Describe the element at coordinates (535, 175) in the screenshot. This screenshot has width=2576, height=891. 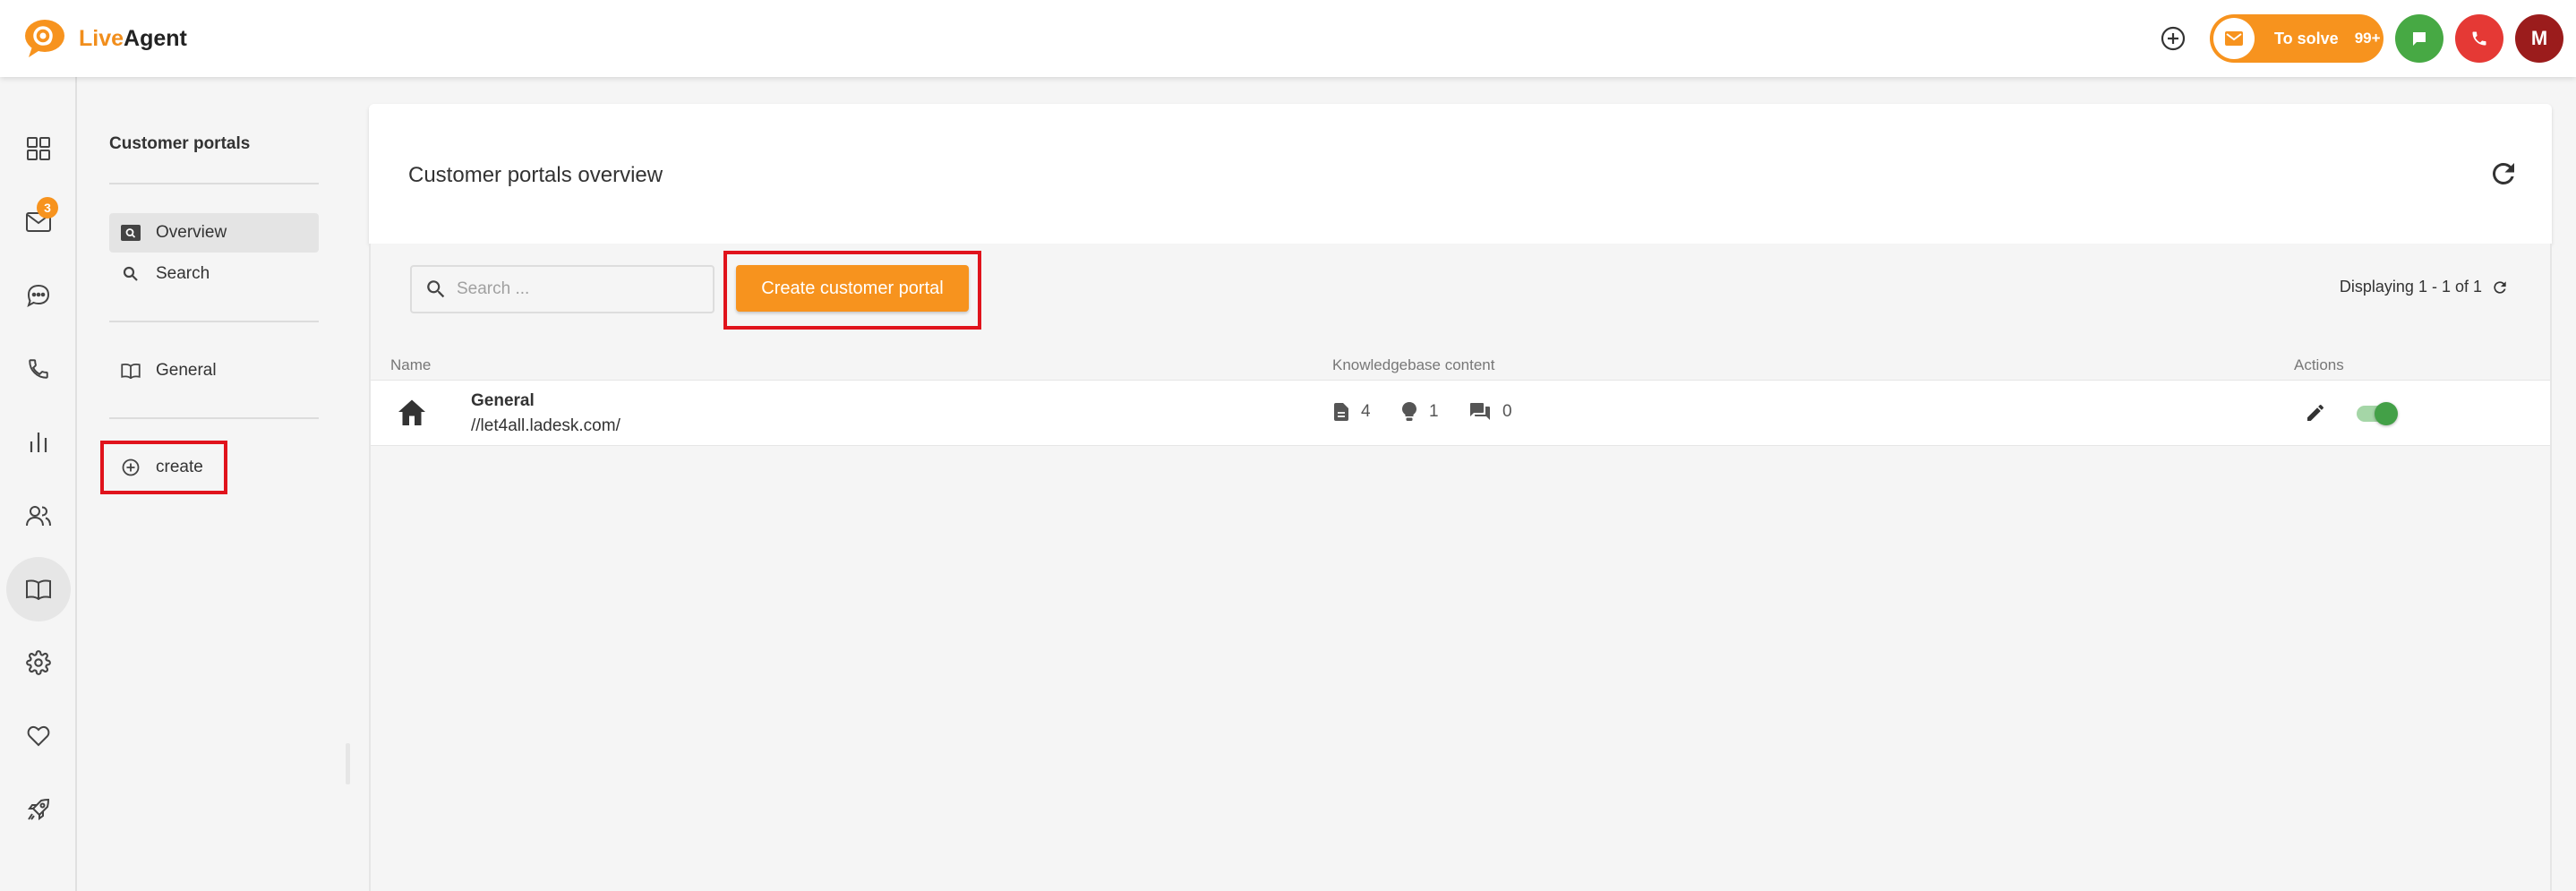
I see `page-title: Customer portals overview` at that location.